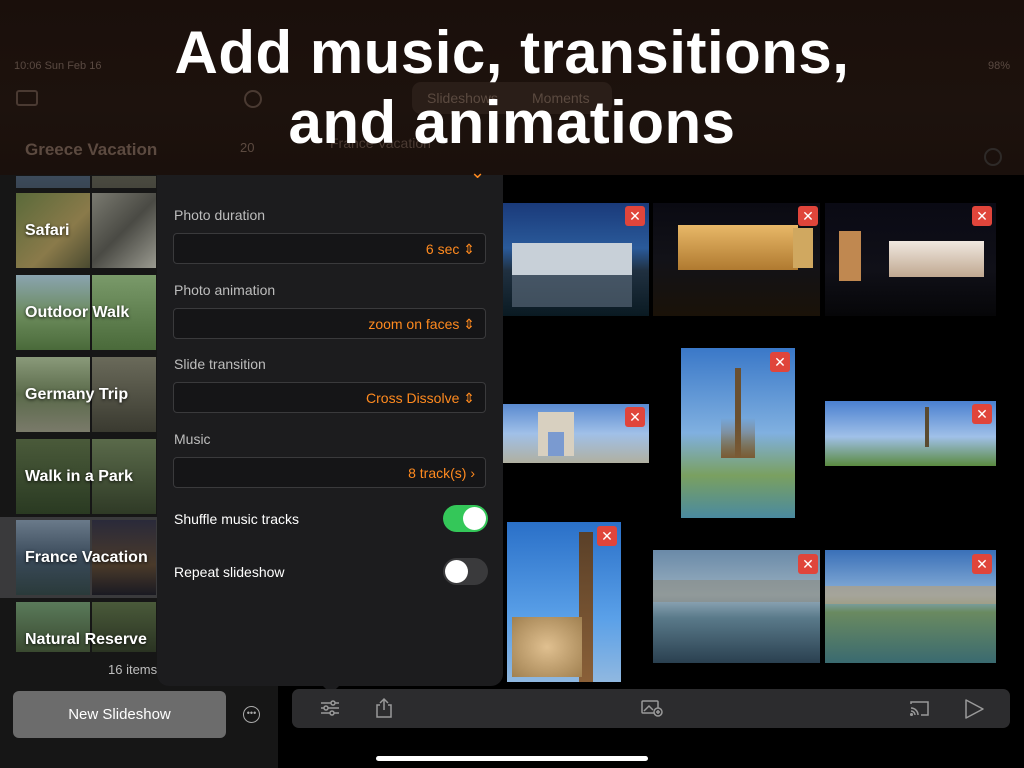  What do you see at coordinates (119, 714) in the screenshot?
I see `new-slideshow-button: New Slideshow` at bounding box center [119, 714].